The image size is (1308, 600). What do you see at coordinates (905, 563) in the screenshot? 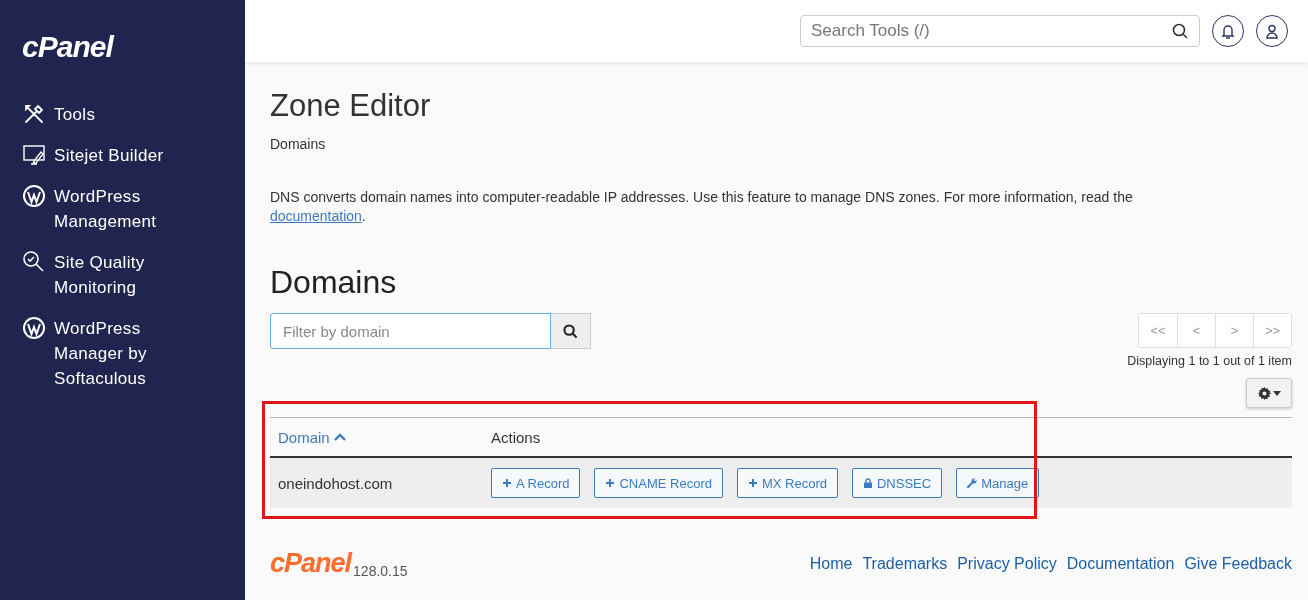
I see `footer-link: Trademarks` at bounding box center [905, 563].